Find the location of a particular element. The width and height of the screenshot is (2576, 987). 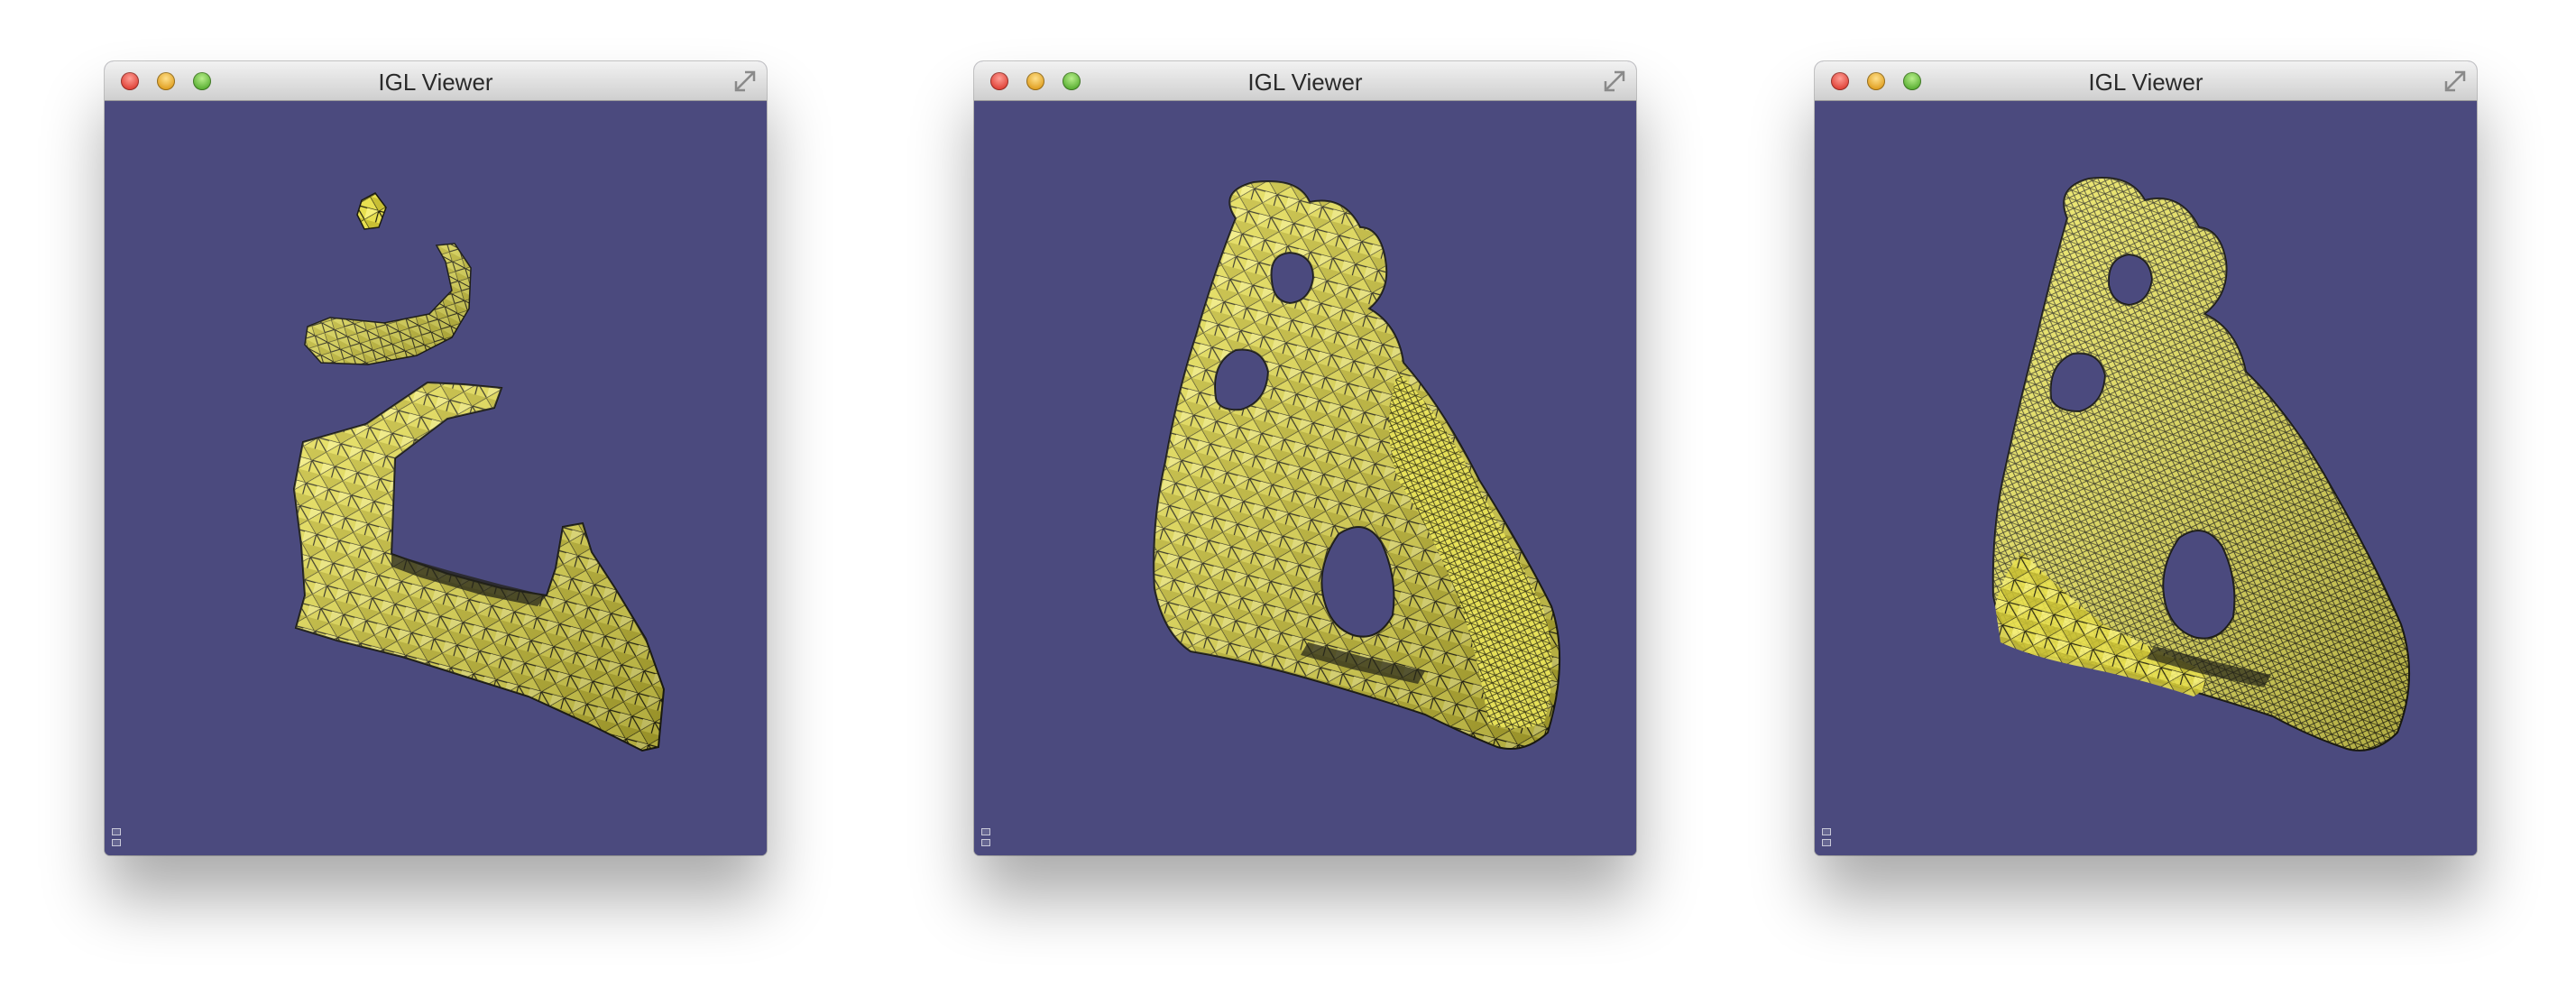

mesh-model-refined is located at coordinates (2201, 464).